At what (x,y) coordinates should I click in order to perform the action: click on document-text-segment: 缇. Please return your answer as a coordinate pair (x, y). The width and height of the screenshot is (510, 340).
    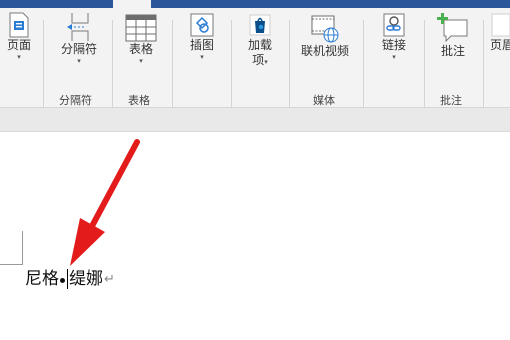
    Looking at the image, I should click on (77, 279).